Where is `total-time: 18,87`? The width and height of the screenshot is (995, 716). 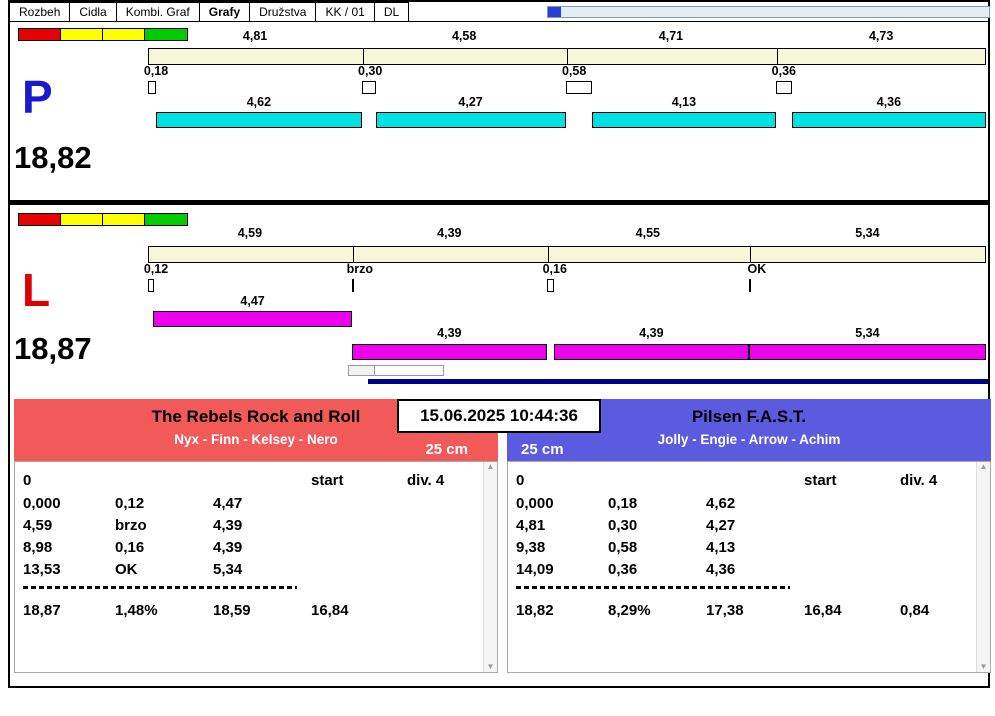
total-time: 18,87 is located at coordinates (53, 348).